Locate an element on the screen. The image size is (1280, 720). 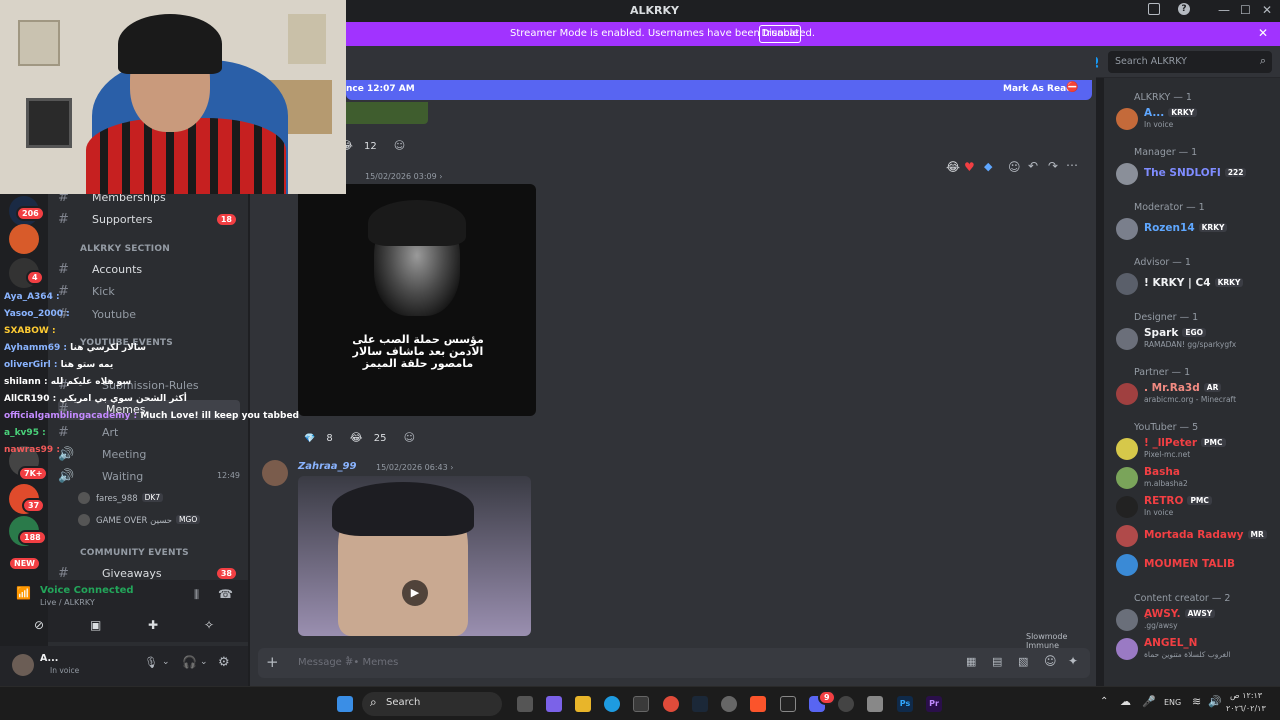
help-icon: ? is located at coordinates (1184, 9).